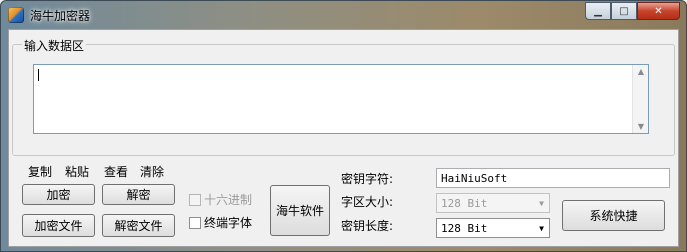 The height and width of the screenshot is (252, 687). What do you see at coordinates (493, 203) in the screenshot?
I see `block-size-select: 128 Bit ▼` at bounding box center [493, 203].